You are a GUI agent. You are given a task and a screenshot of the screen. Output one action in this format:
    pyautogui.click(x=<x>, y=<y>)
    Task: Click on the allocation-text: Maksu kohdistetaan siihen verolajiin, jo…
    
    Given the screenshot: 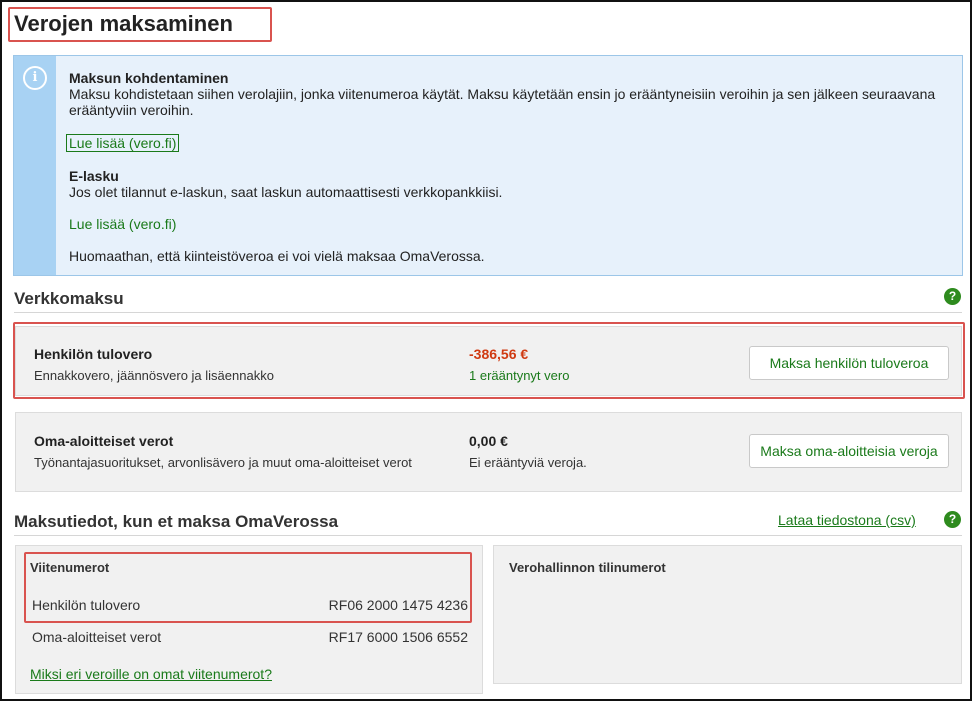 What is the action you would take?
    pyautogui.click(x=502, y=102)
    